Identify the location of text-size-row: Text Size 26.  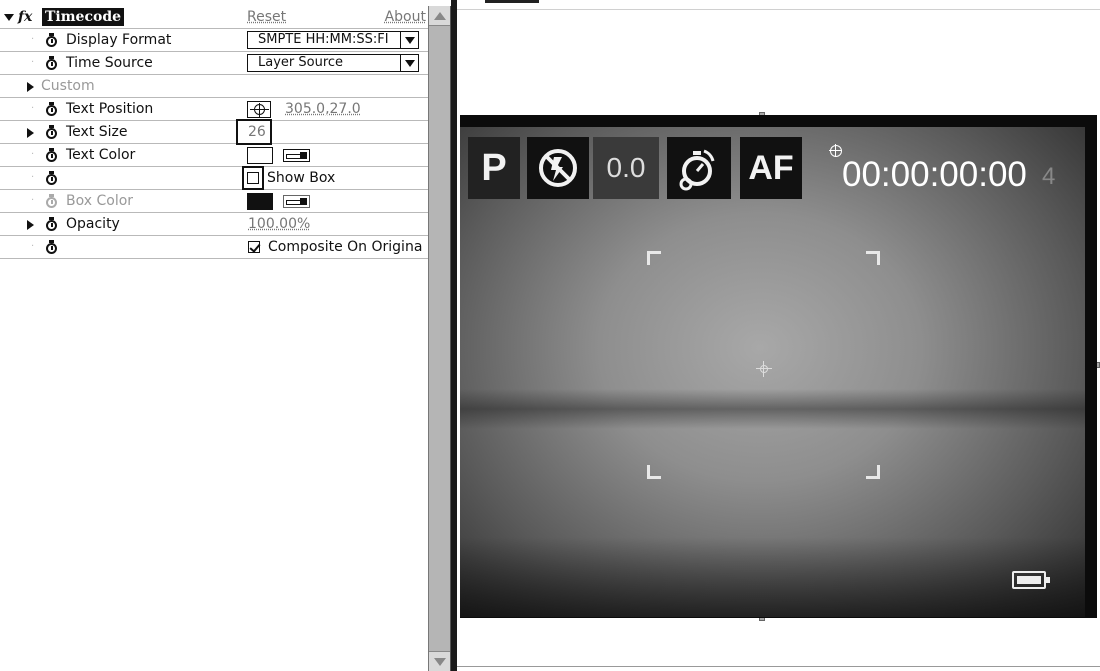
(214, 132).